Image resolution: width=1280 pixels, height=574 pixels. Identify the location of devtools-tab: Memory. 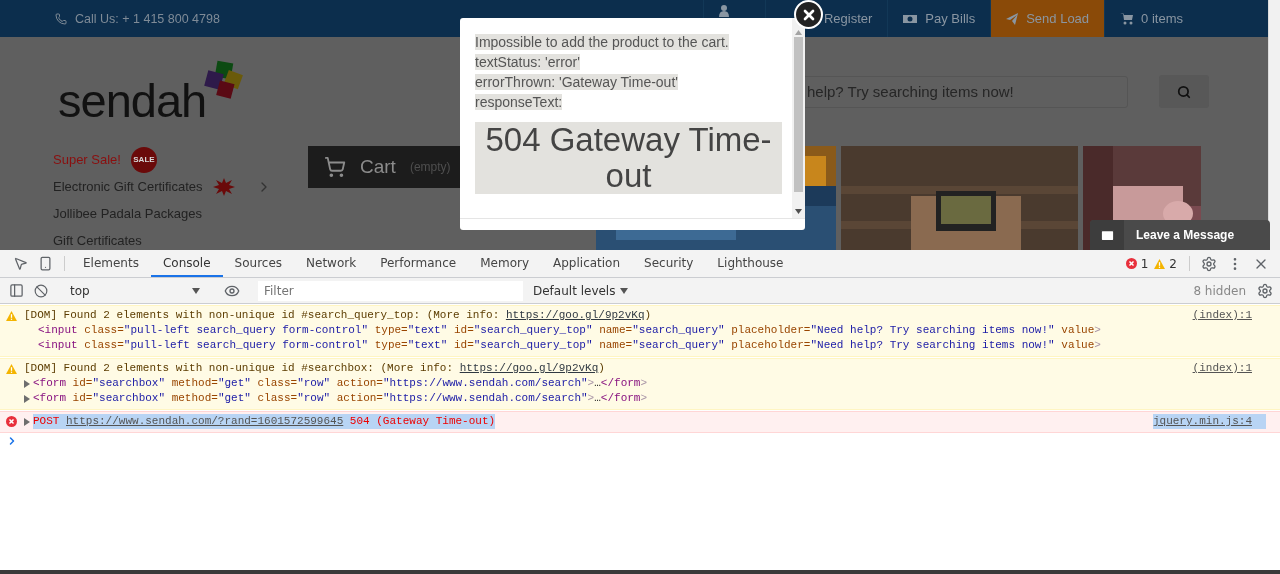
(504, 263).